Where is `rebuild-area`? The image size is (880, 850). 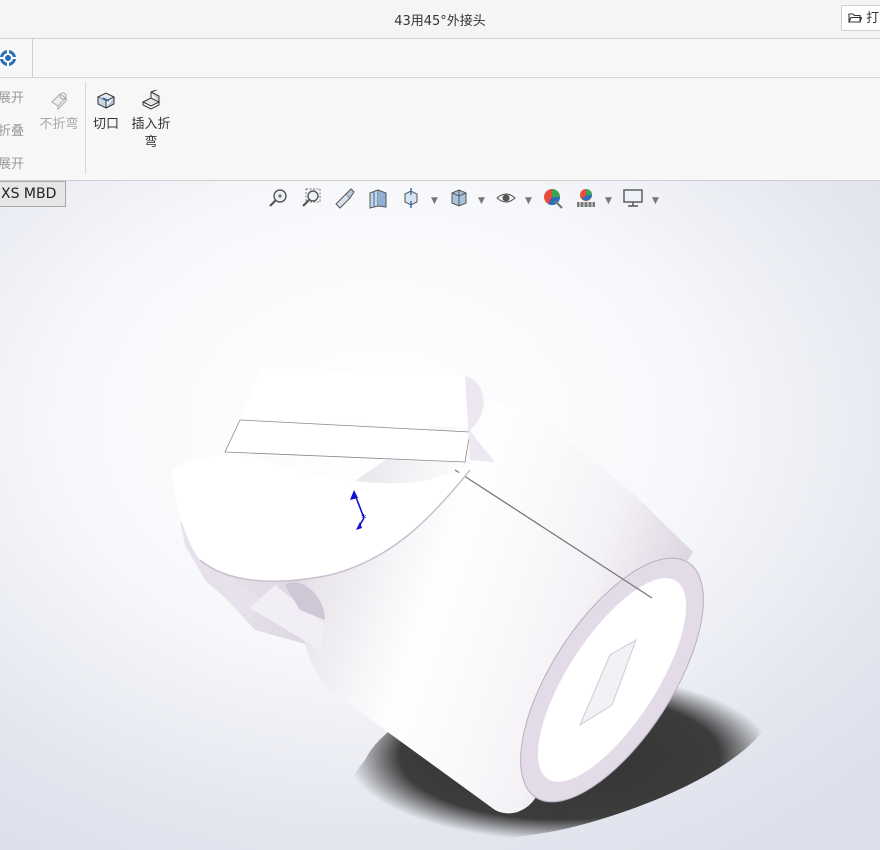 rebuild-area is located at coordinates (16, 58).